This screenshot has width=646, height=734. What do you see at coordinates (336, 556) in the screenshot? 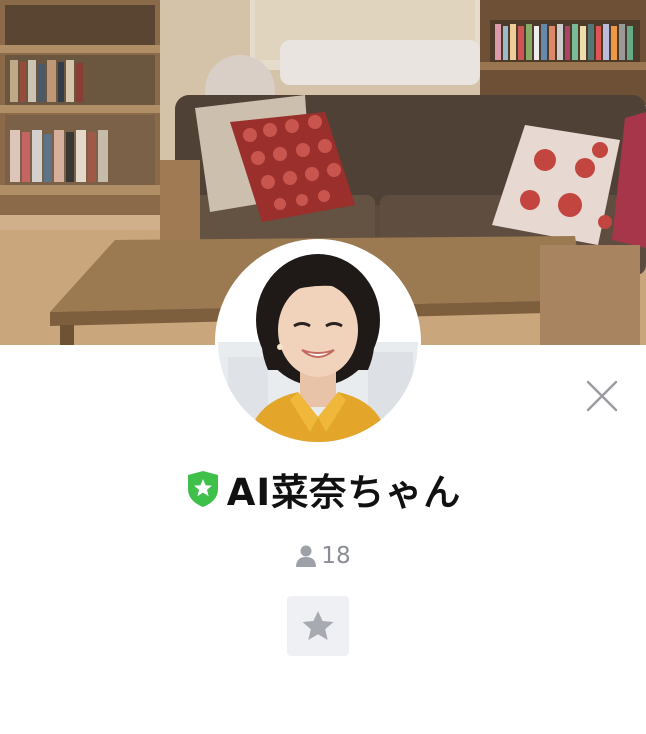
I see `friend-count-value: 18` at bounding box center [336, 556].